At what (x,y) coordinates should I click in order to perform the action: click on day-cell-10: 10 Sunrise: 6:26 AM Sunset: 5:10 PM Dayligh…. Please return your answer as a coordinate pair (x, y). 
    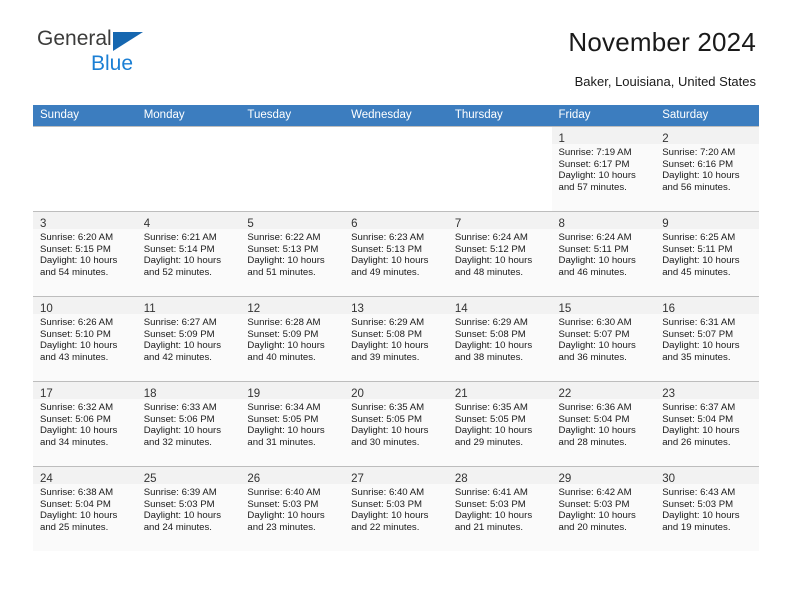
    Looking at the image, I should click on (85, 338).